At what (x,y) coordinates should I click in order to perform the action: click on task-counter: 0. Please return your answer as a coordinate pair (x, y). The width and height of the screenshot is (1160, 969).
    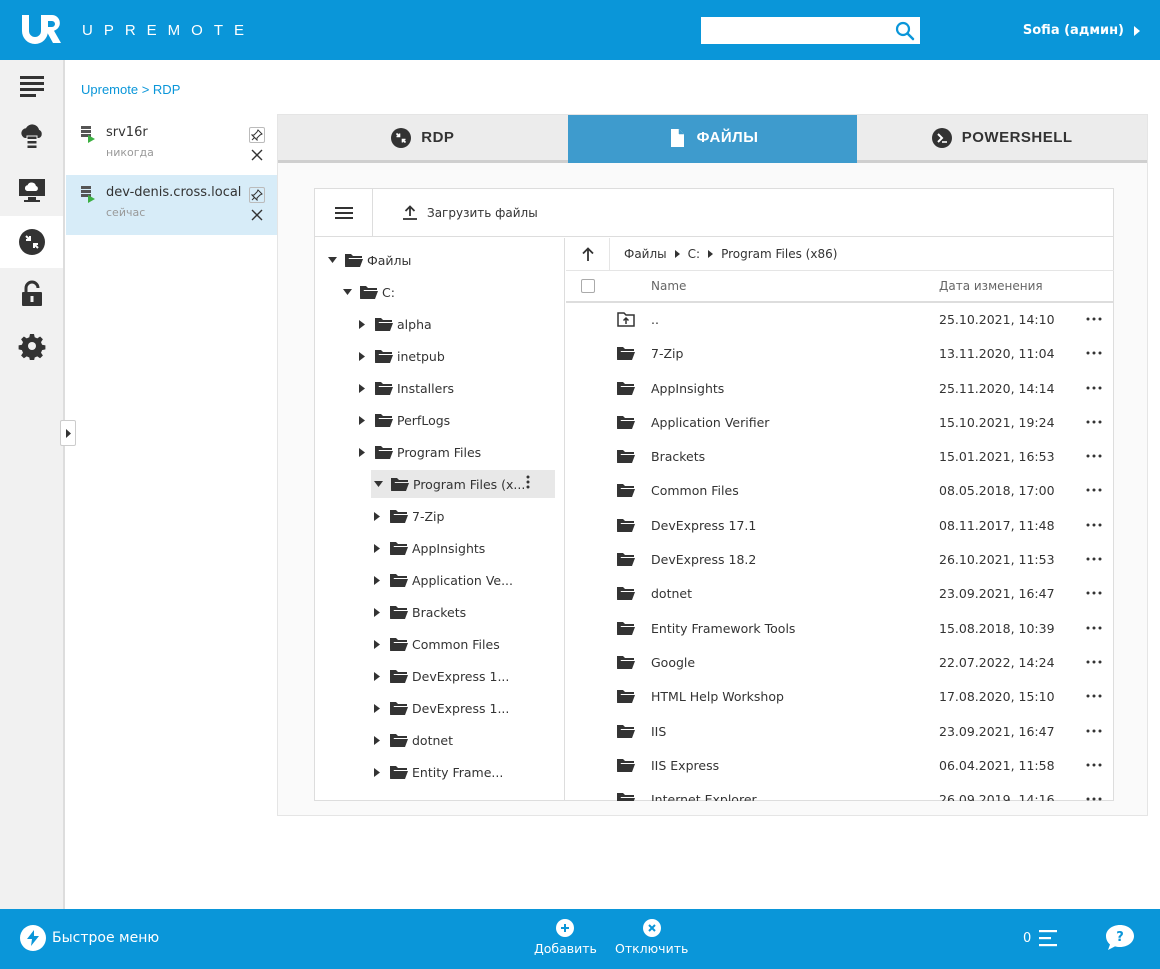
    Looking at the image, I should click on (1040, 938).